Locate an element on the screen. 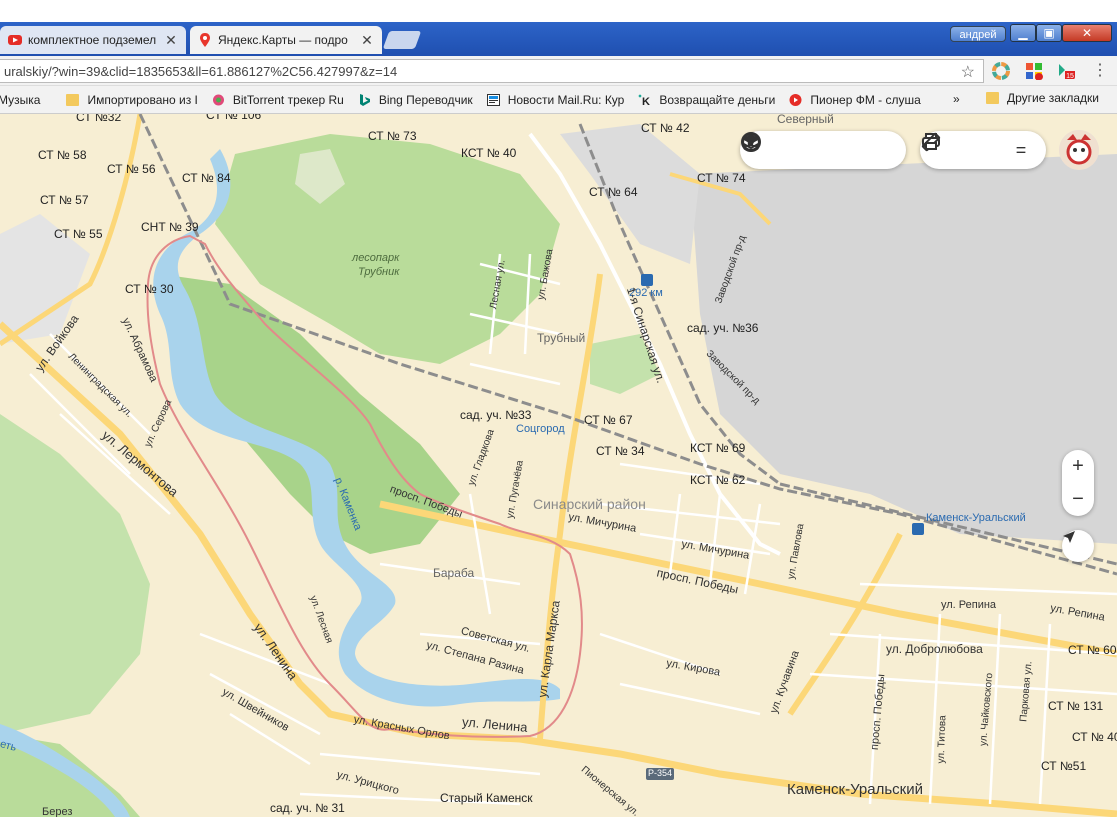 The image size is (1117, 817). yandex-maps-pin-icon is located at coordinates (205, 40).